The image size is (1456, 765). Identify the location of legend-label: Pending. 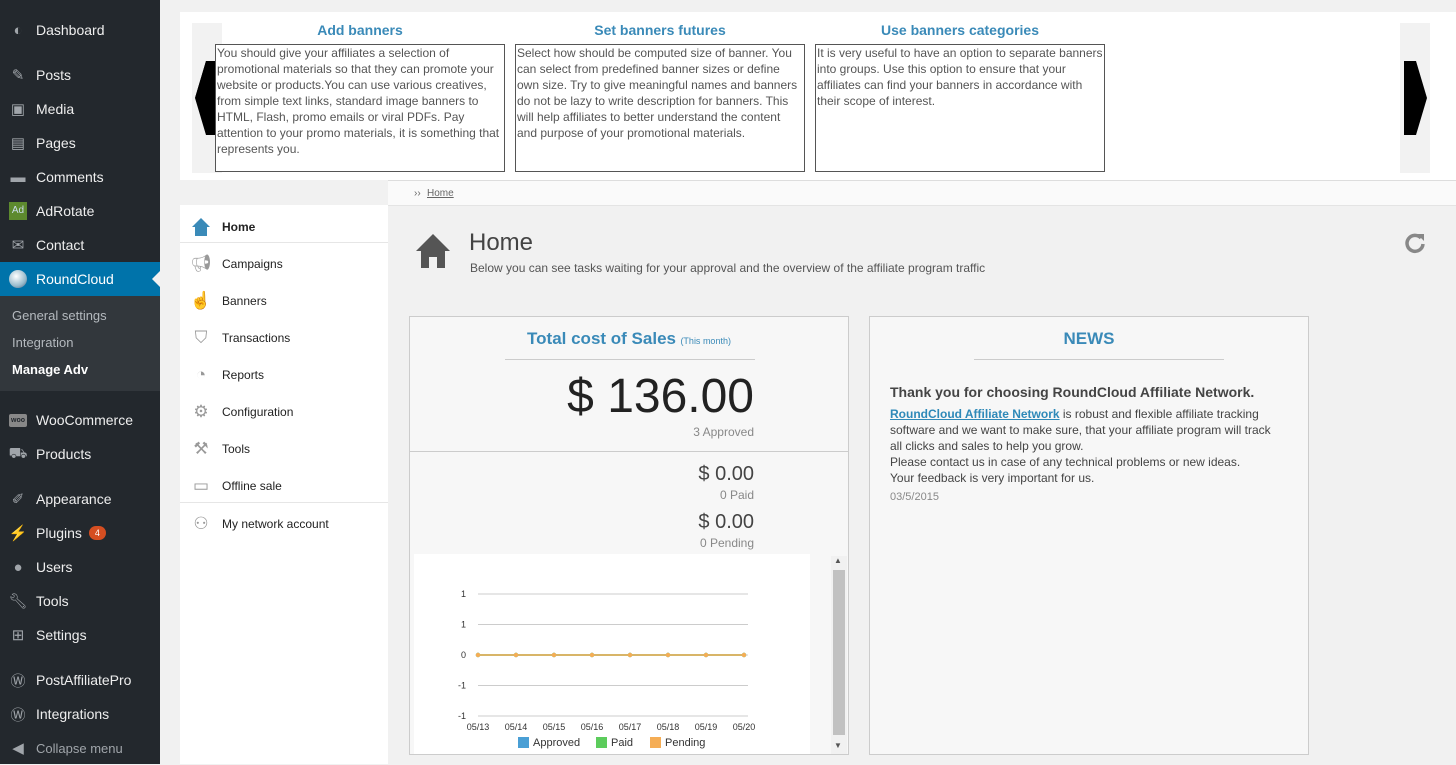
(685, 743).